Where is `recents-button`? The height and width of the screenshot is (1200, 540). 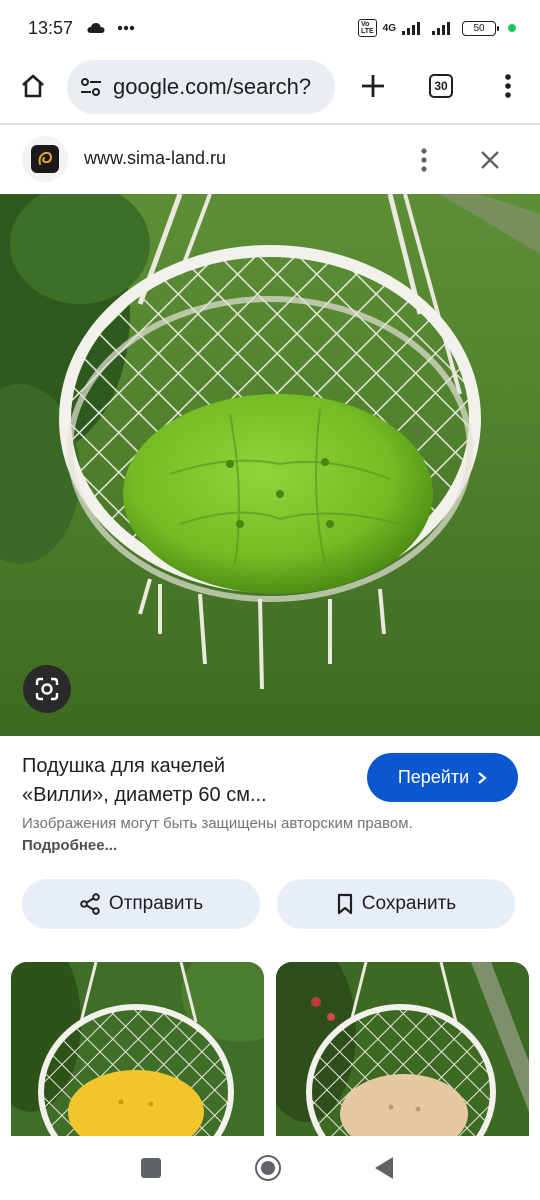 recents-button is located at coordinates (151, 1168).